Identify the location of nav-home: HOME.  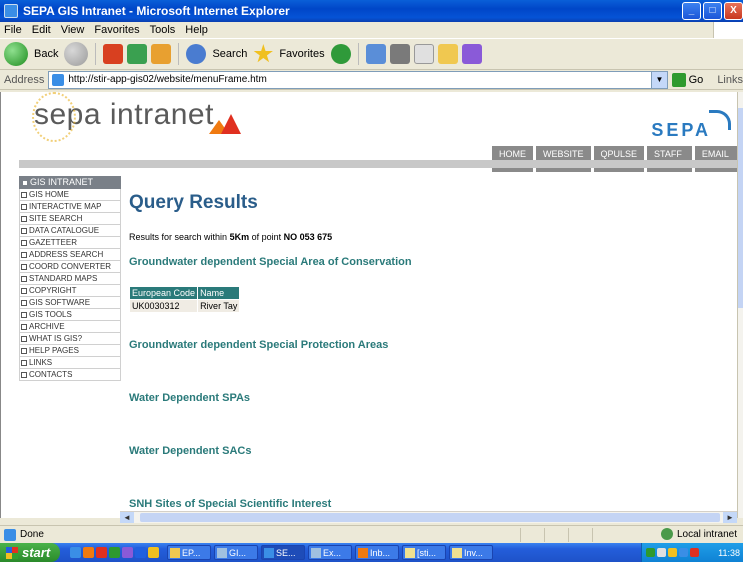
(512, 159).